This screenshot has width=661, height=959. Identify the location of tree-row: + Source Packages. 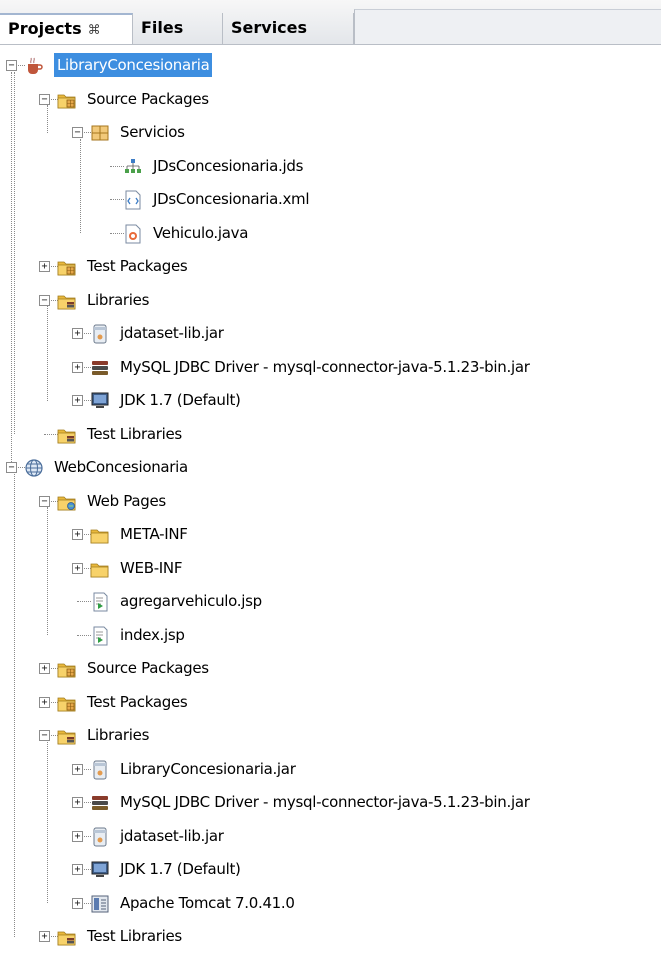
(330, 668).